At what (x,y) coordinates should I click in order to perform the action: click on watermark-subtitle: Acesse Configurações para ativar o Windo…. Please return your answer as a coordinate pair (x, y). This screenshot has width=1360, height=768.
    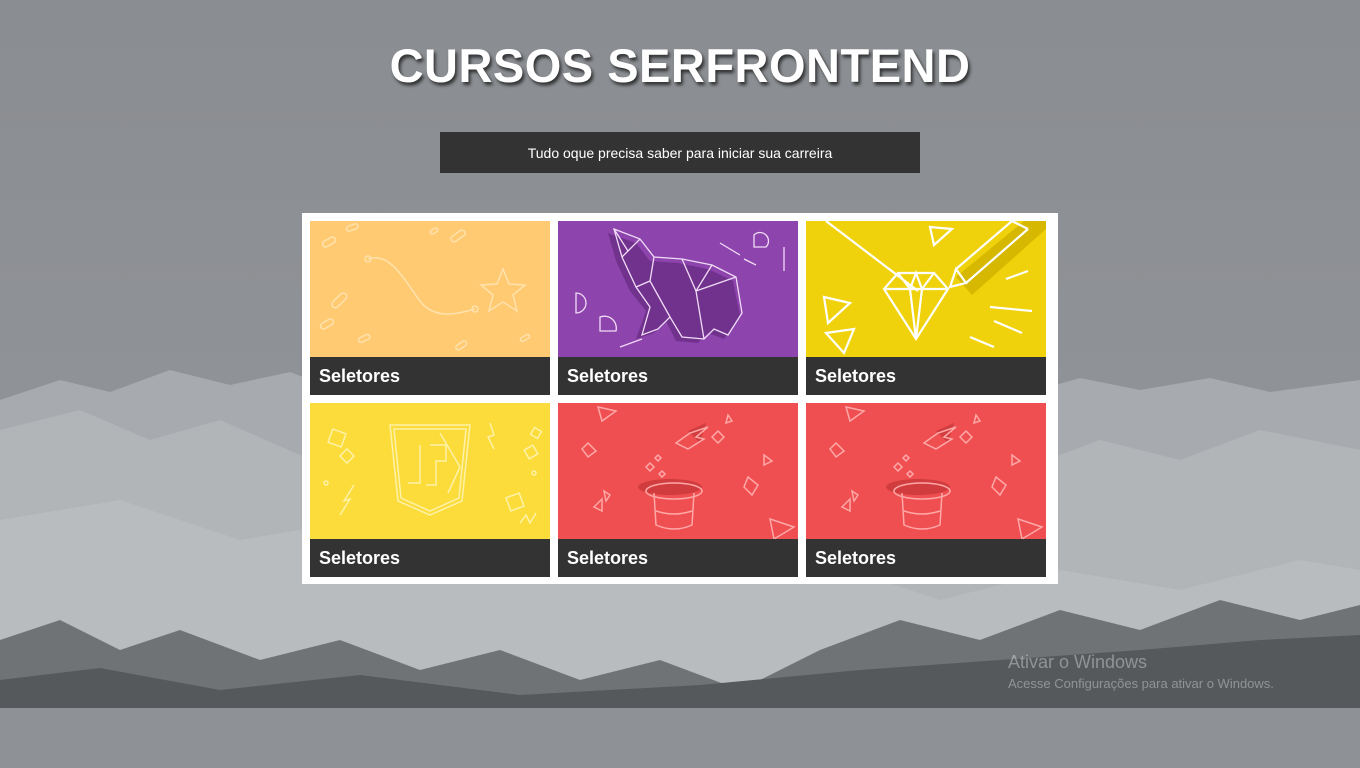
    Looking at the image, I should click on (1141, 683).